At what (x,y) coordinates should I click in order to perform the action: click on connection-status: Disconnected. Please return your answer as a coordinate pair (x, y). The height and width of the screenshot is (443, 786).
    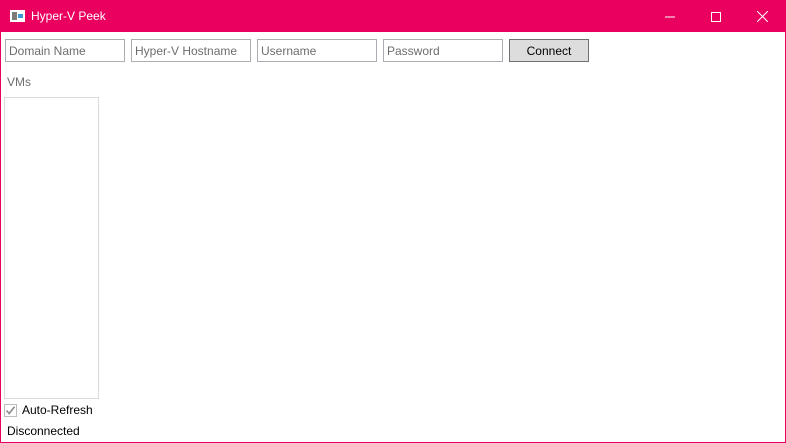
    Looking at the image, I should click on (43, 431).